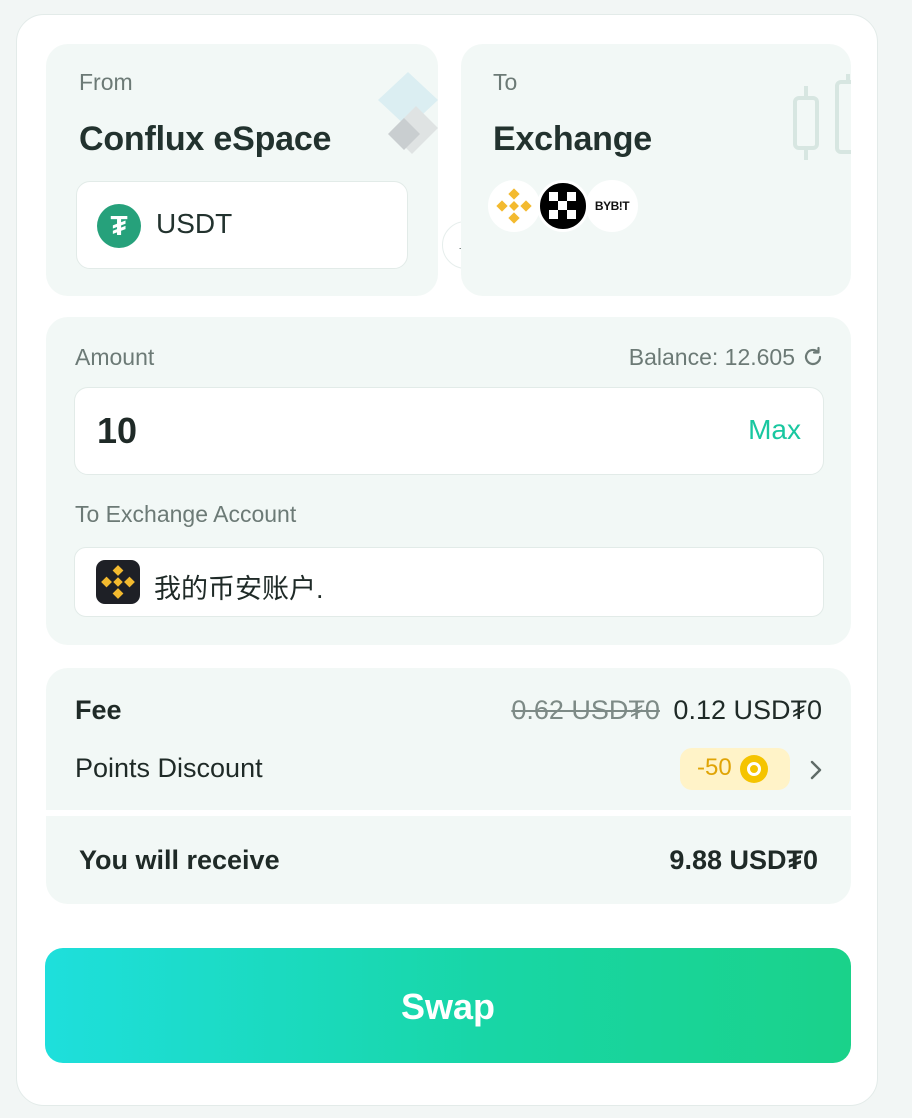 Image resolution: width=912 pixels, height=1118 pixels. What do you see at coordinates (754, 769) in the screenshot?
I see `points-coin-icon` at bounding box center [754, 769].